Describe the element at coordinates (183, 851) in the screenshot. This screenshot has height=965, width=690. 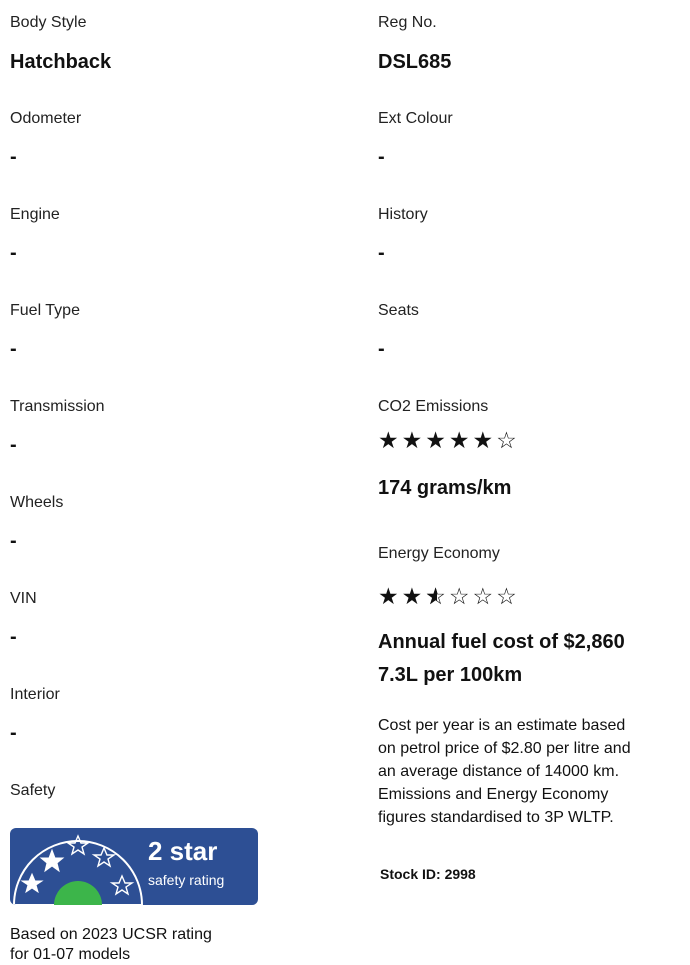
I see `safety-badge-title: 2 star` at that location.